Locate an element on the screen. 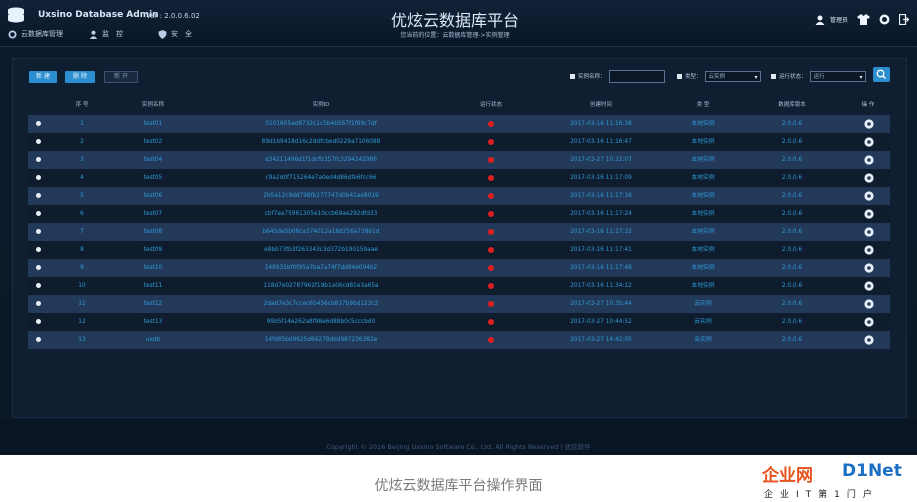 The width and height of the screenshot is (917, 502). status-filter: 运行状态： 运行 ▾ is located at coordinates (818, 76).